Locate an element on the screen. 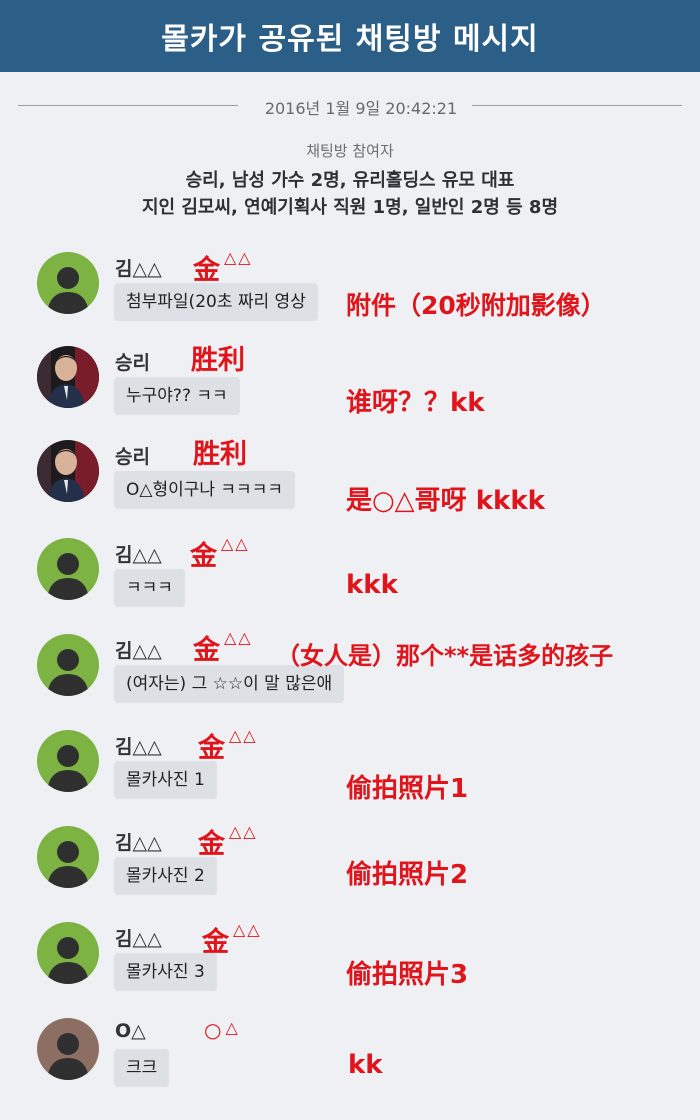 This screenshot has width=700, height=1120. participants-label: 채팅방 참여자 is located at coordinates (350, 151).